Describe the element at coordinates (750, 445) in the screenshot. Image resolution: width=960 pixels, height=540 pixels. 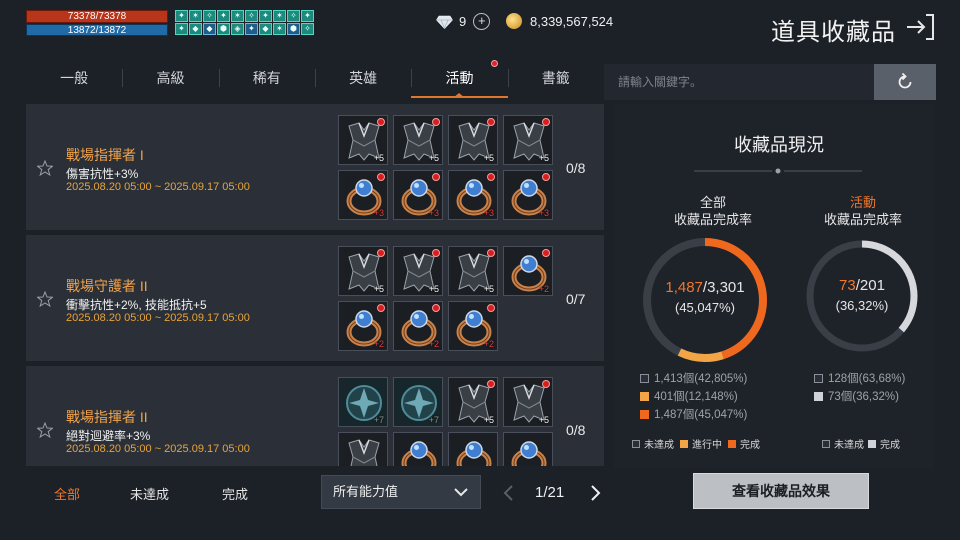
I see `legend-text: 完成` at that location.